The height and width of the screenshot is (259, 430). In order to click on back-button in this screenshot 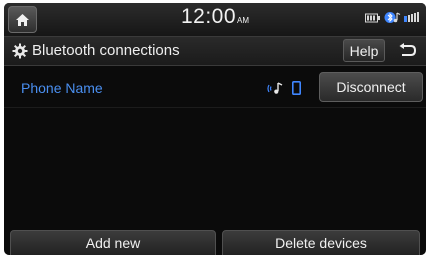, I will do `click(407, 50)`.